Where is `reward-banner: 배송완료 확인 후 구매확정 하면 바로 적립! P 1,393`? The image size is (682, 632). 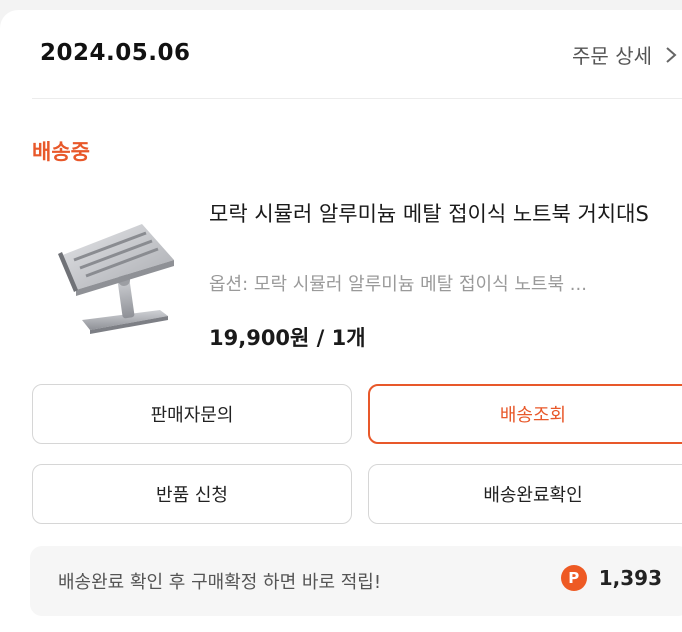
reward-banner: 배송완료 확인 후 구매확정 하면 바로 적립! P 1,393 is located at coordinates (356, 581).